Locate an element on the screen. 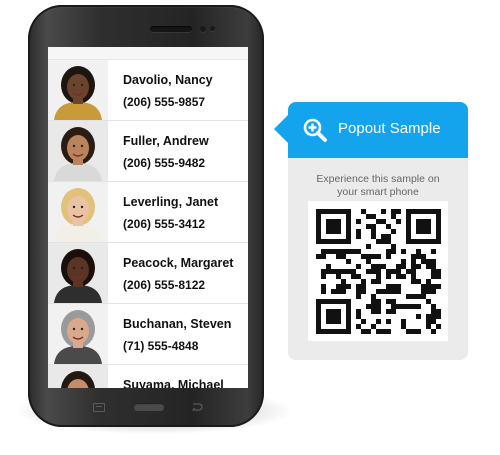 Image resolution: width=500 pixels, height=455 pixels. qr-code is located at coordinates (378, 271).